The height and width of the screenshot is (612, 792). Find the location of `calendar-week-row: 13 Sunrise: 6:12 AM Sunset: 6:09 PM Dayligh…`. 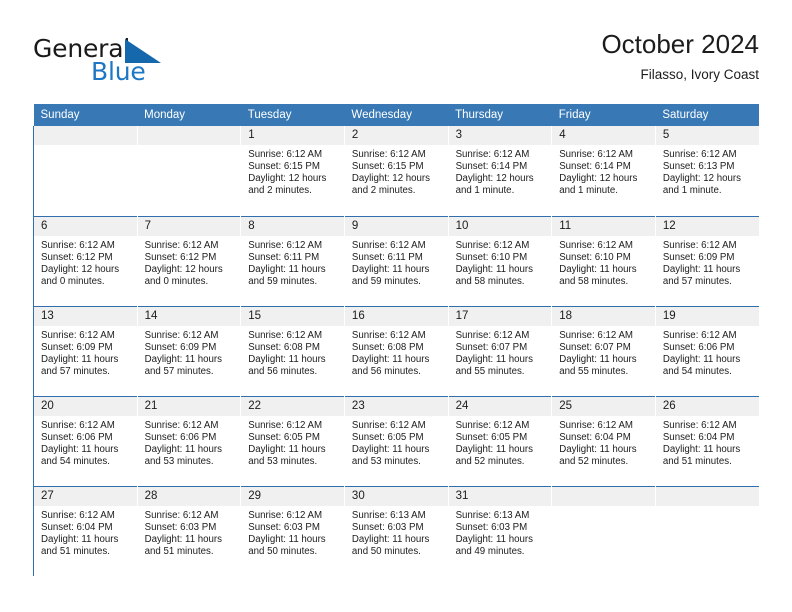

calendar-week-row: 13 Sunrise: 6:12 AM Sunset: 6:09 PM Dayligh… is located at coordinates (396, 350).